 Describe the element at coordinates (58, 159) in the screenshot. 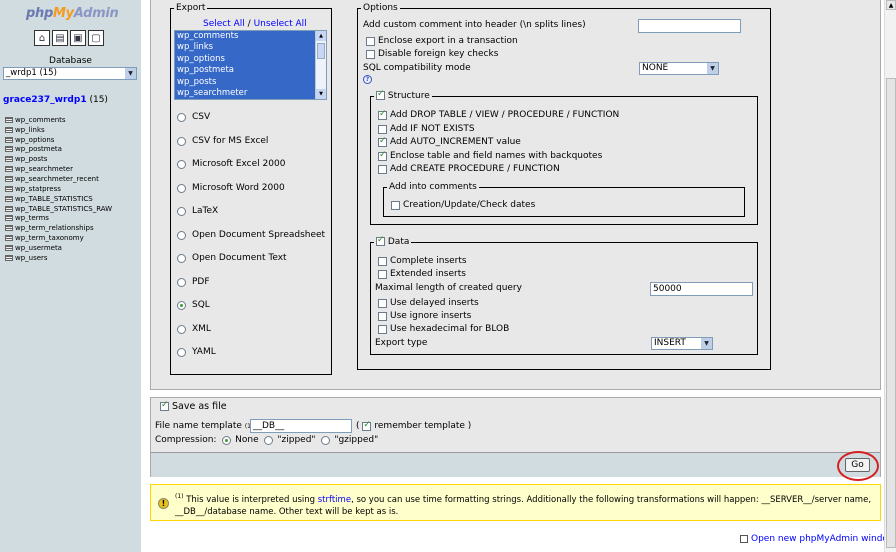

I see `sidebar-table-item: wp_posts` at that location.